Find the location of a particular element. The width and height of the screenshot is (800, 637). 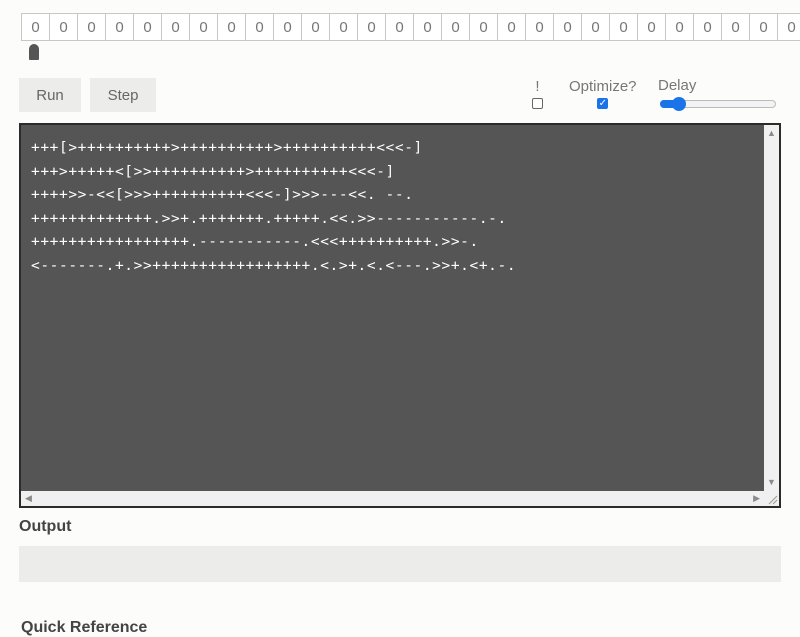

delay-label: Delay is located at coordinates (677, 85).